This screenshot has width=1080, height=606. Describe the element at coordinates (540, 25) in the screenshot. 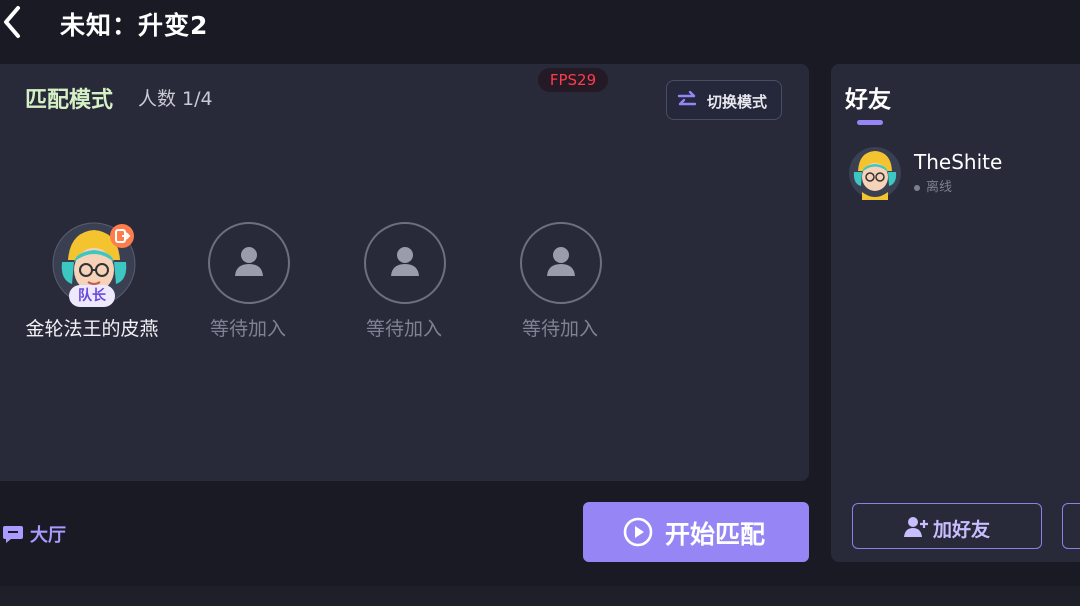

I see `top-bar: 未知：升变2` at that location.